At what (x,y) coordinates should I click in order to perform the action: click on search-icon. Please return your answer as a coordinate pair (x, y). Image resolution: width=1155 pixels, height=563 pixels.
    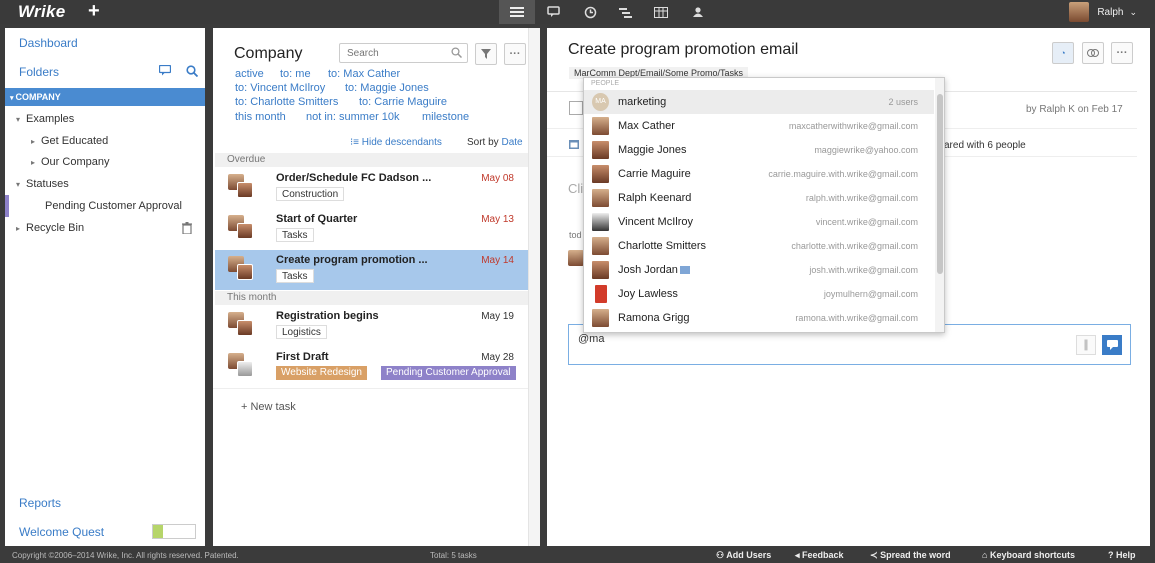
    Looking at the image, I should click on (192, 72).